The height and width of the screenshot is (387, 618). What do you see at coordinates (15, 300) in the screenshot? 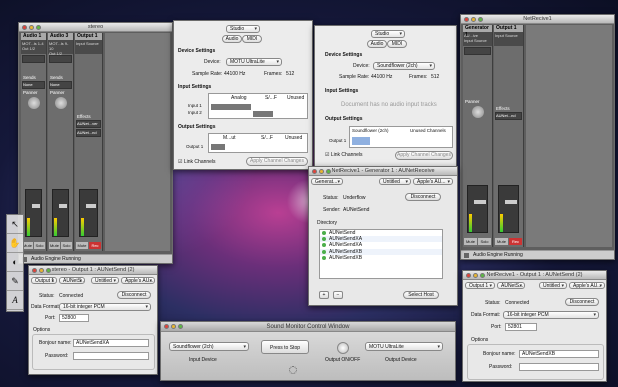
I see `text-tool-icon: A` at bounding box center [15, 300].